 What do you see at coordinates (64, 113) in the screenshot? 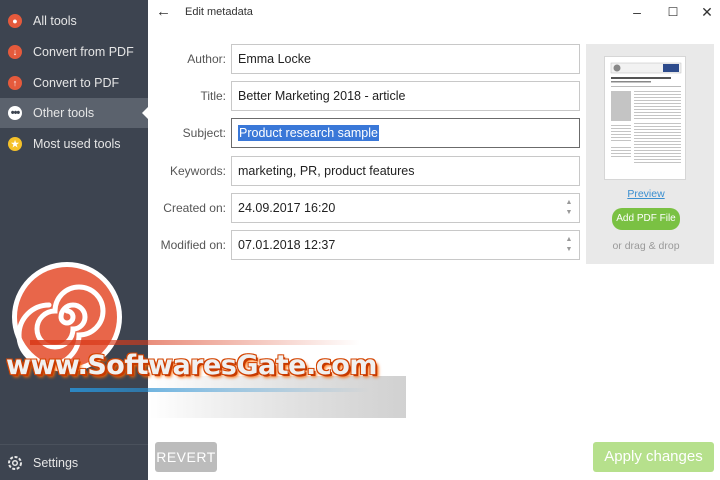
I see `sidebar-item-label: Other tools` at bounding box center [64, 113].